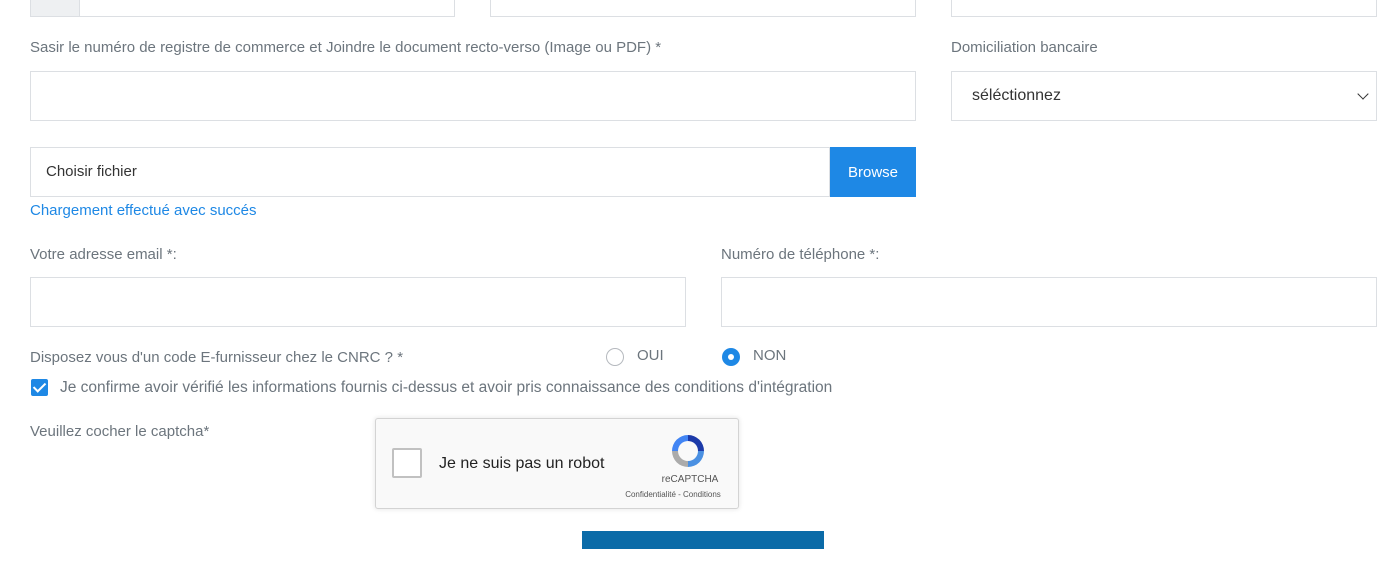  Describe the element at coordinates (615, 357) in the screenshot. I see `radio-oui` at that location.